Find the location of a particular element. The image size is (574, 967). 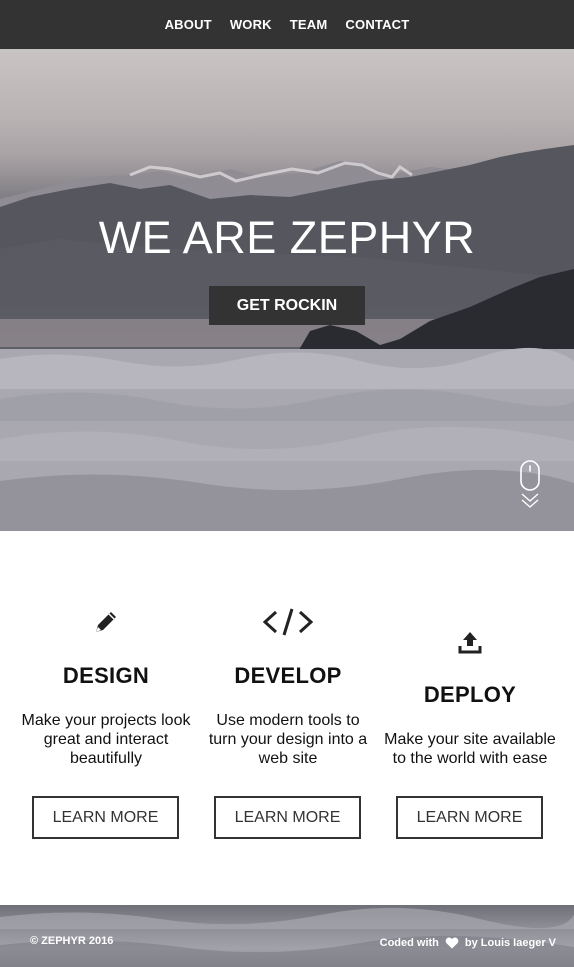

hero-title: WE ARE ZEPHYR is located at coordinates (287, 237).